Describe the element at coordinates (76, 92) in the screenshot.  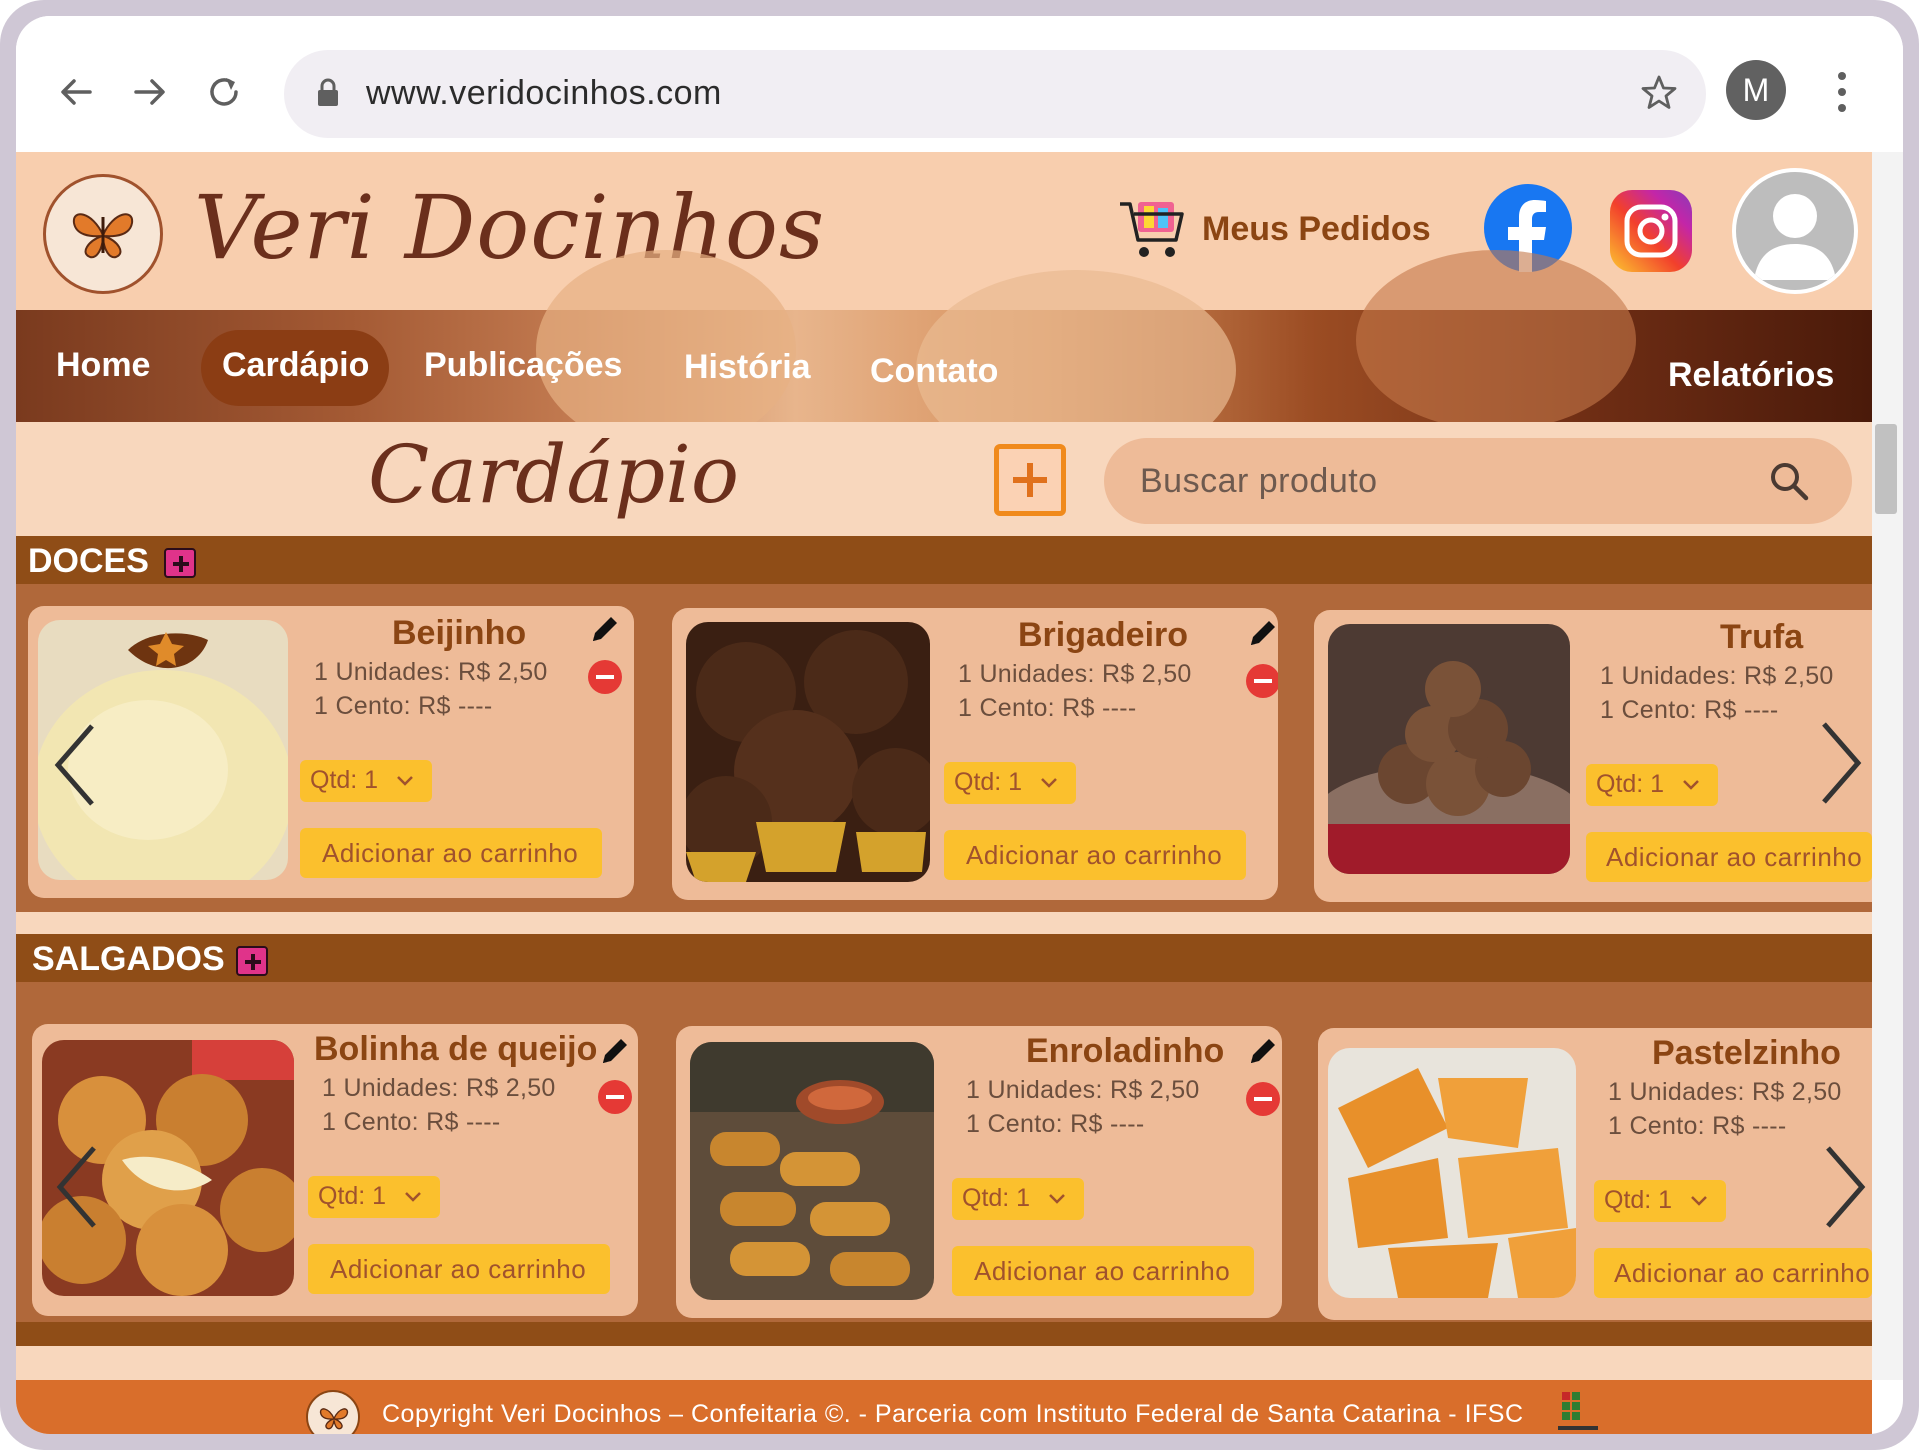
I see `back-arrow-icon` at that location.